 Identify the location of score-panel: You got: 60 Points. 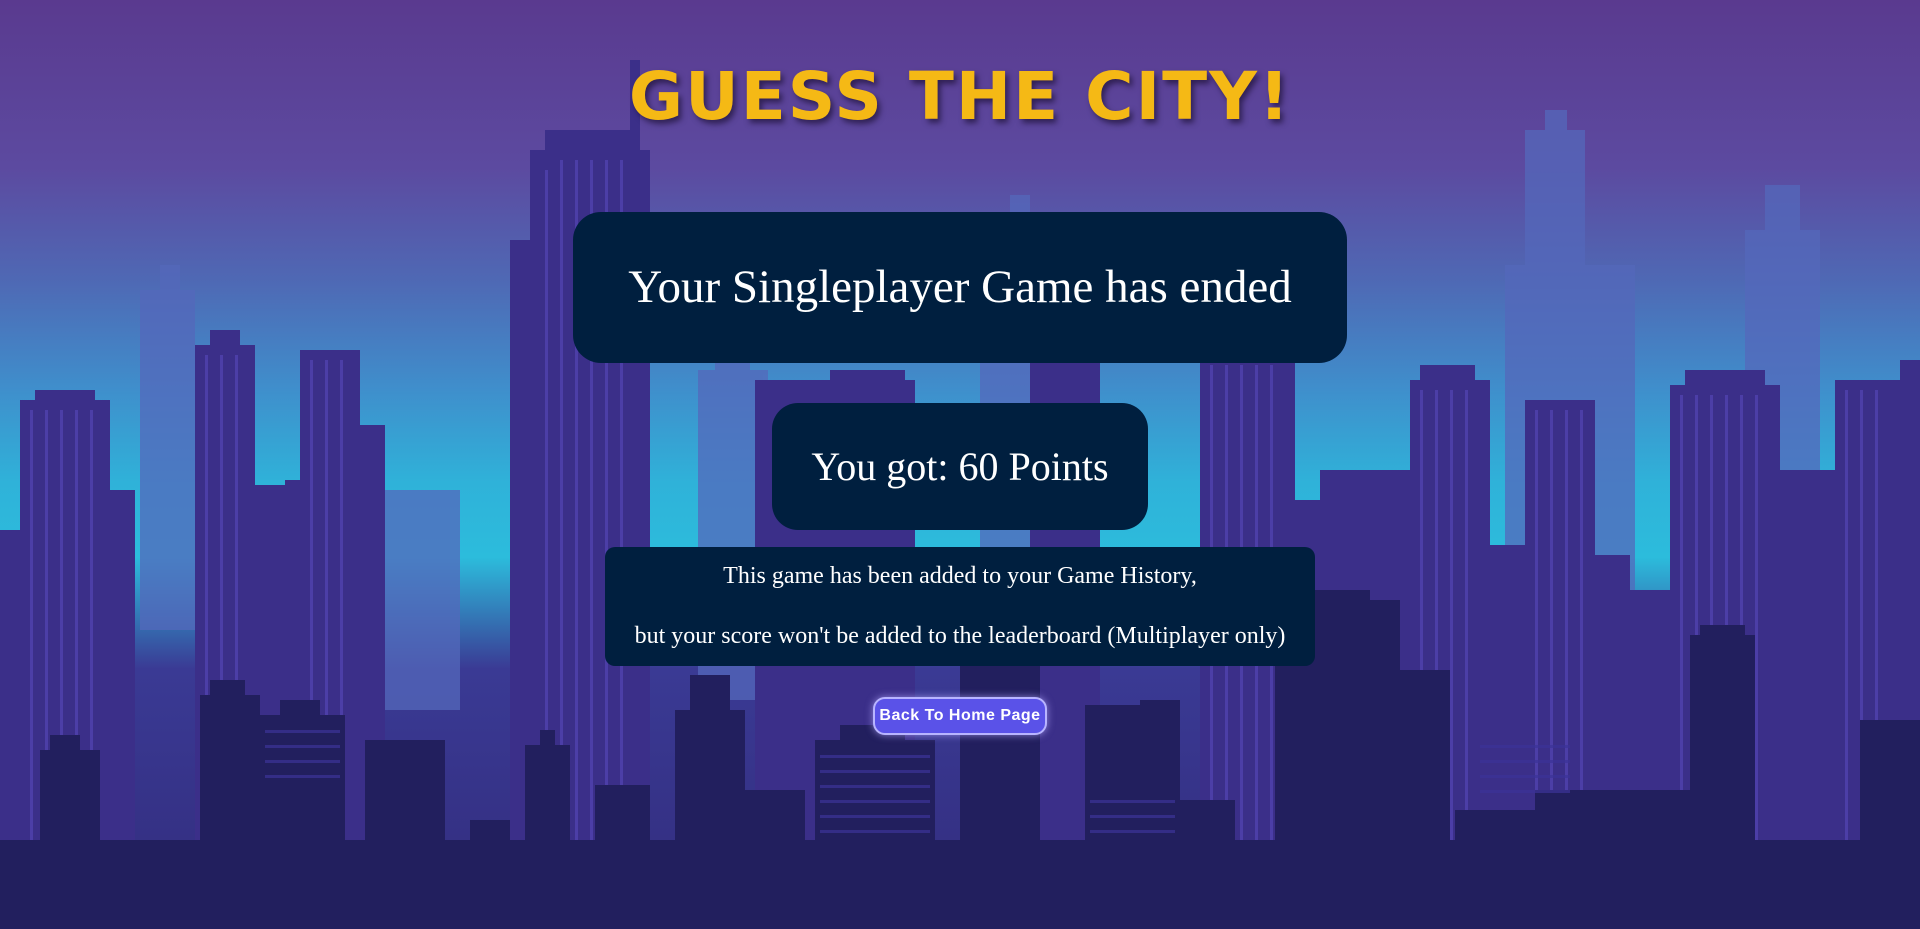
(960, 466).